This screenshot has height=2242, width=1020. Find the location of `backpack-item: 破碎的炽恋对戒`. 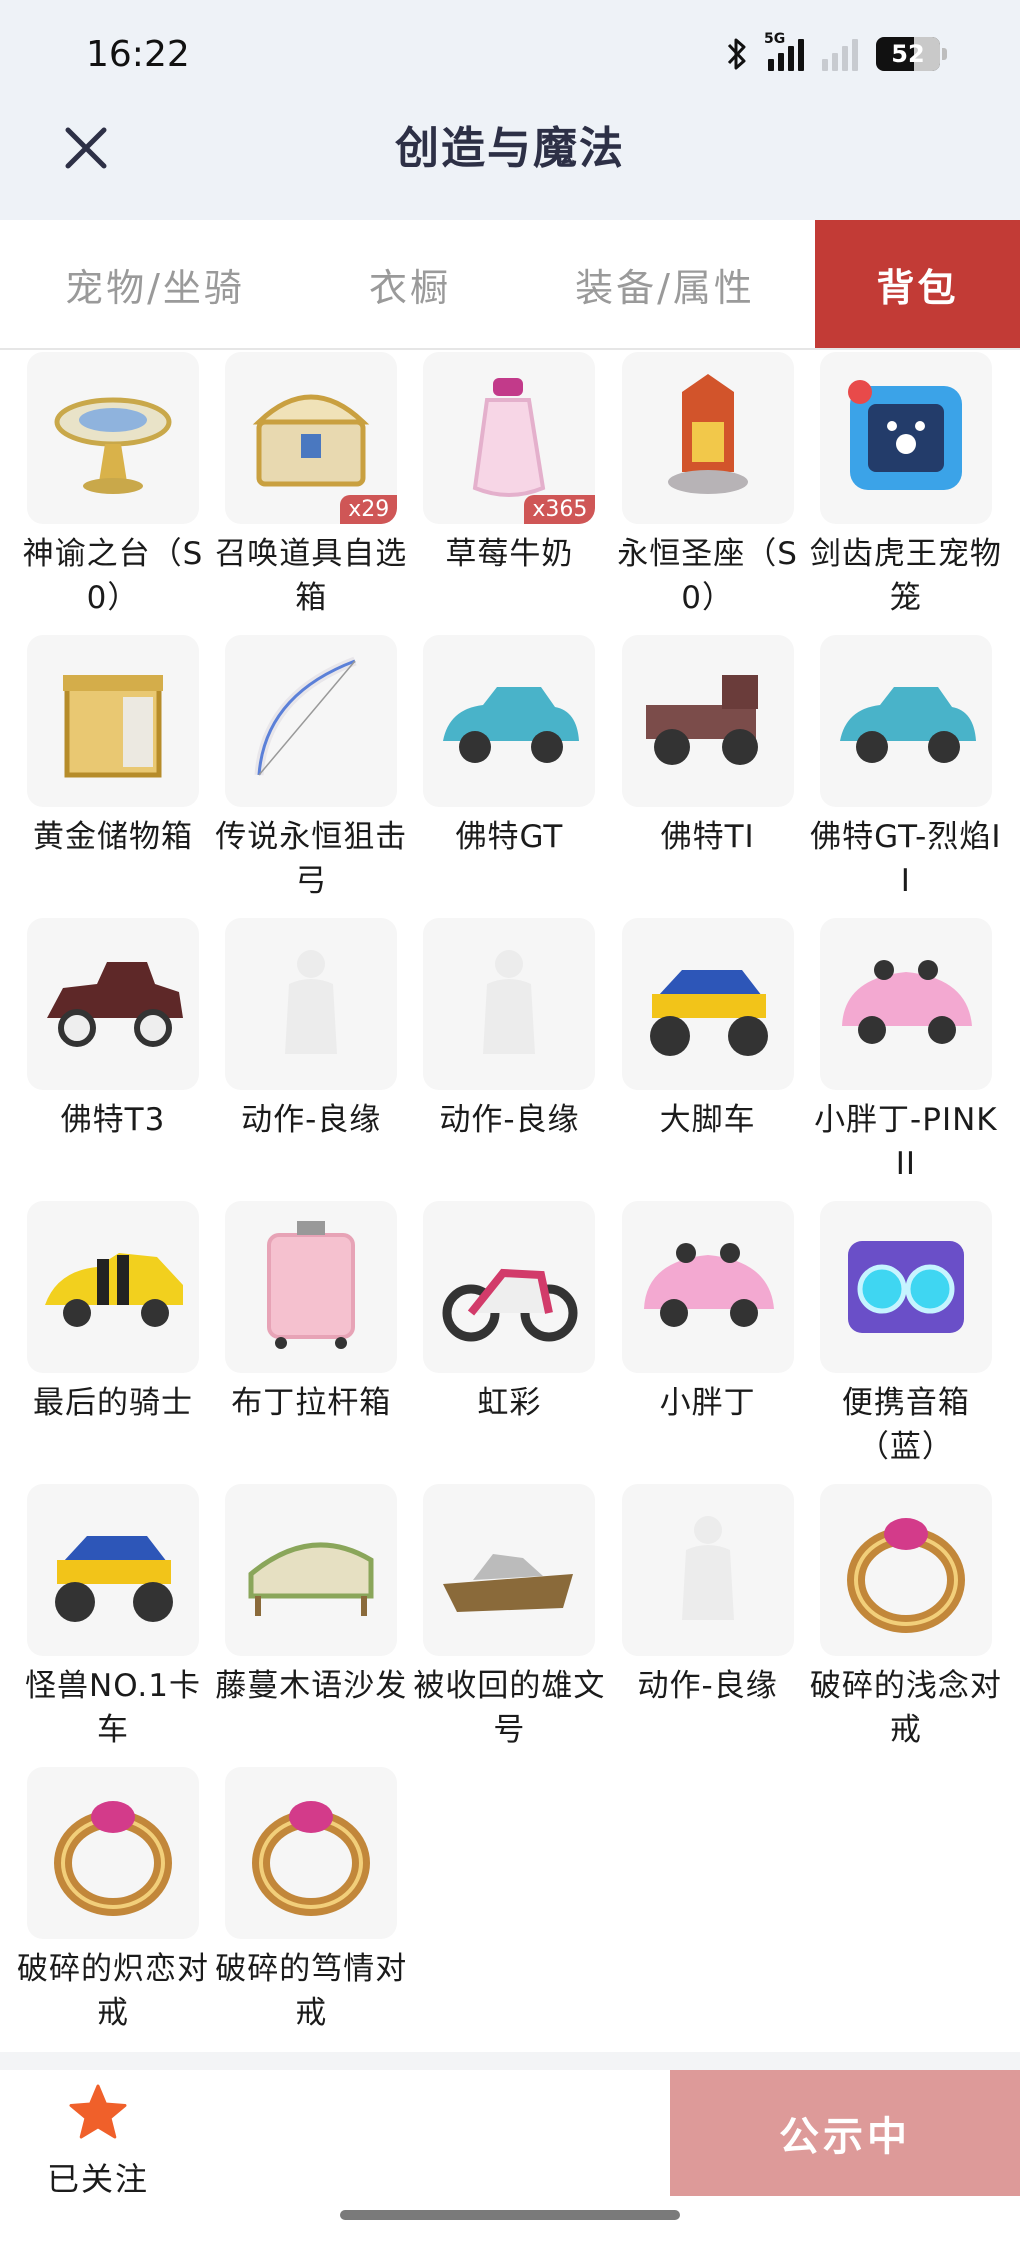

backpack-item: 破碎的炽恋对戒 is located at coordinates (112, 1901).